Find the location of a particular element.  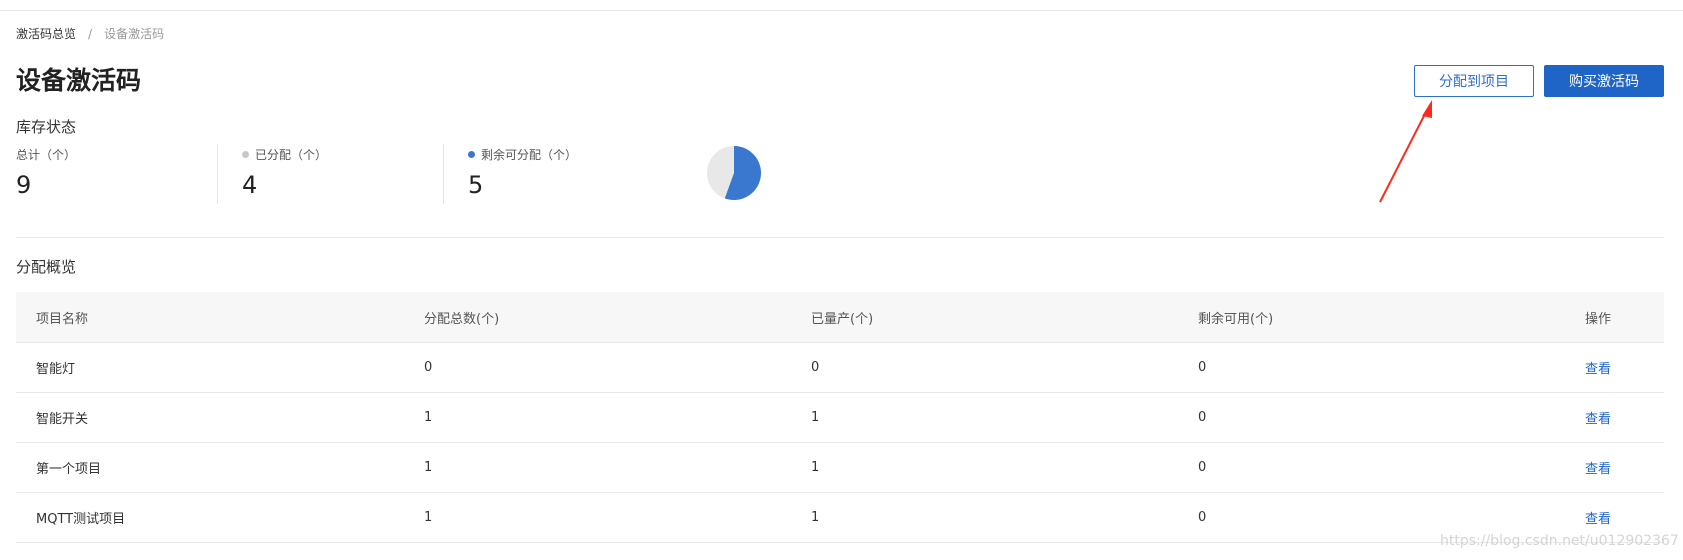

column-header-action: 操作 is located at coordinates (1614, 317).